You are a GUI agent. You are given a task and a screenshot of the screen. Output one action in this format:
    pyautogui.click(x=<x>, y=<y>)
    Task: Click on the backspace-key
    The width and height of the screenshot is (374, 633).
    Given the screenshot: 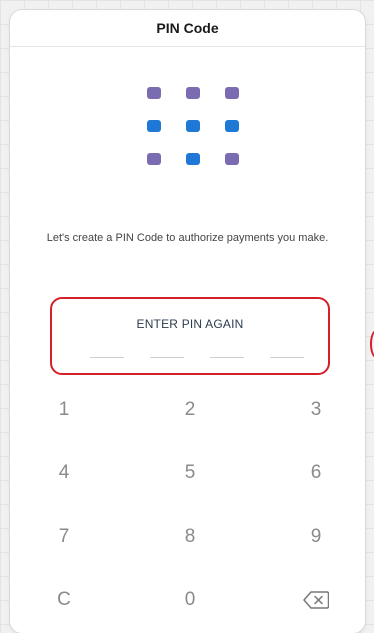 What is the action you would take?
    pyautogui.click(x=316, y=600)
    